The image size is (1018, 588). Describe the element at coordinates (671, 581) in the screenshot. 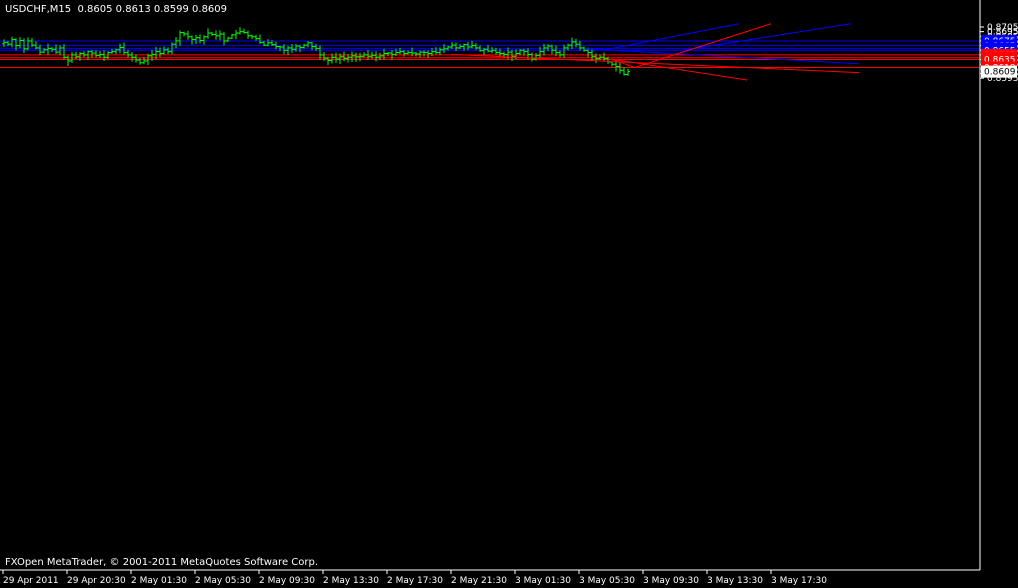

I see `x-tick-label: 3 May 09:30` at that location.